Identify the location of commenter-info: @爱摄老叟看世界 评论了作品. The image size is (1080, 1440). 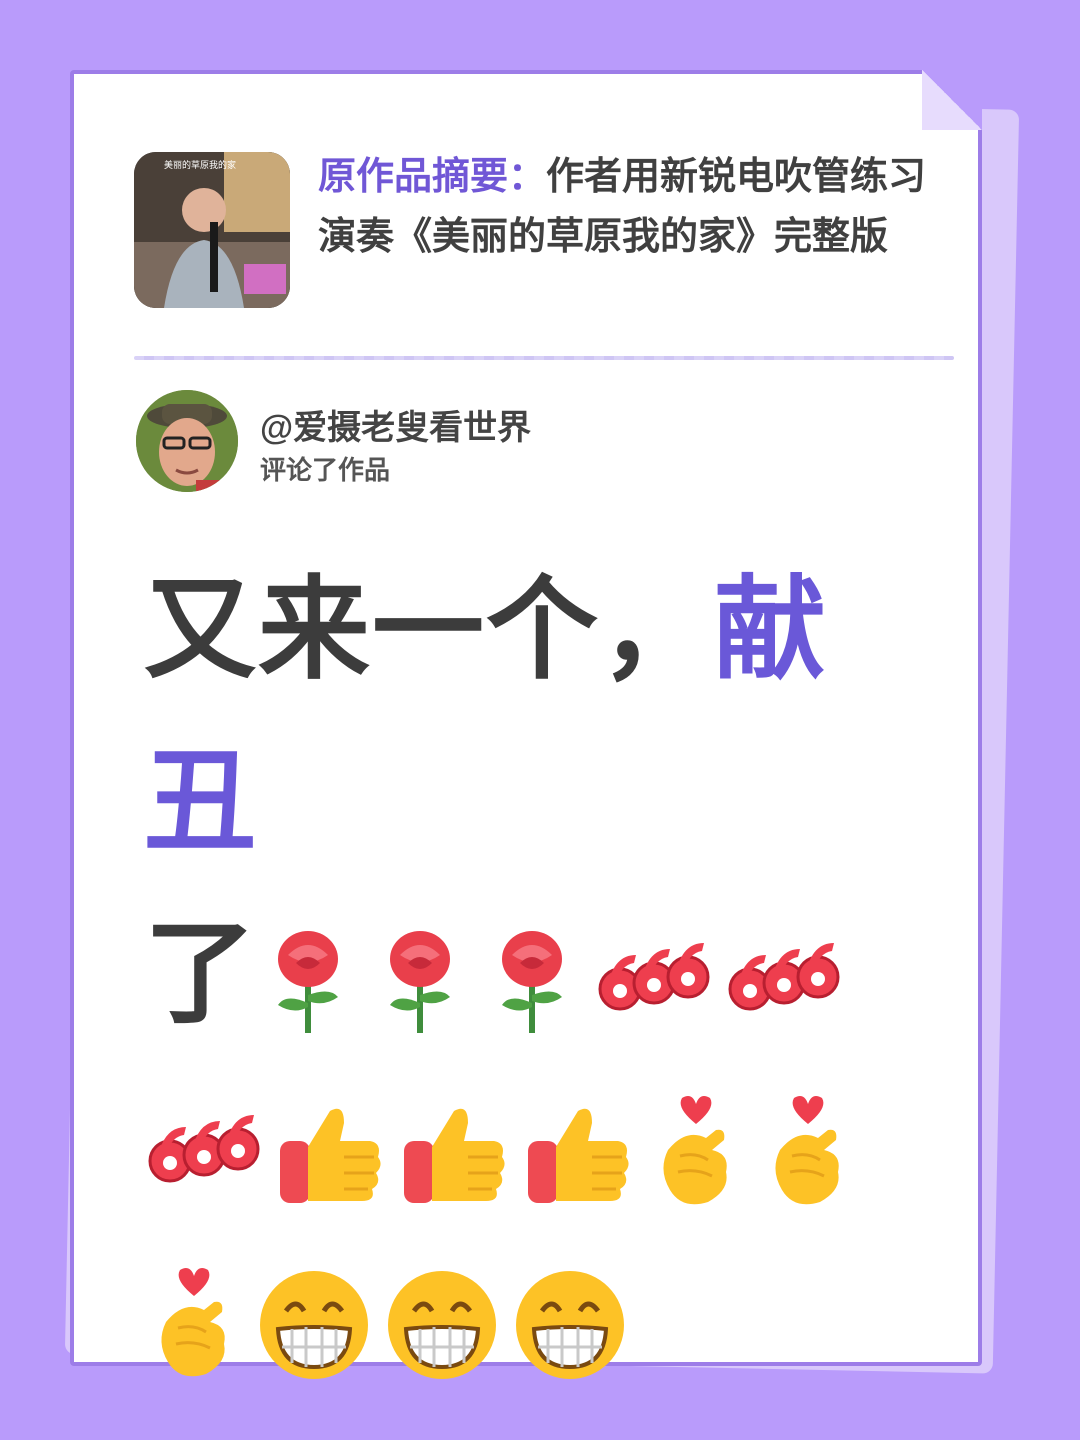
(436, 445).